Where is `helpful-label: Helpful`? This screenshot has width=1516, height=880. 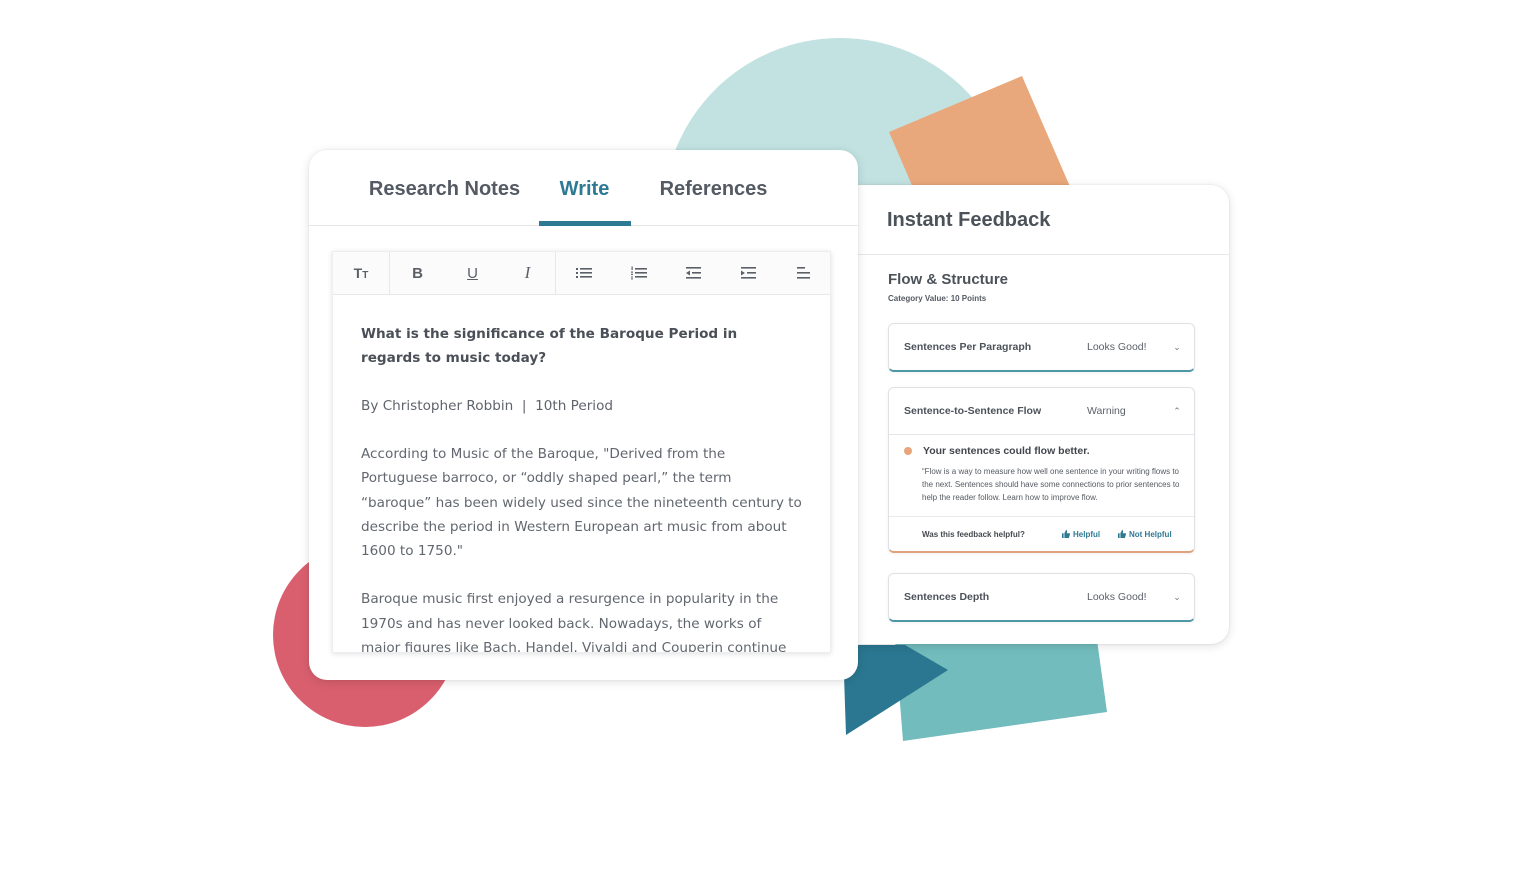
helpful-label: Helpful is located at coordinates (1087, 534).